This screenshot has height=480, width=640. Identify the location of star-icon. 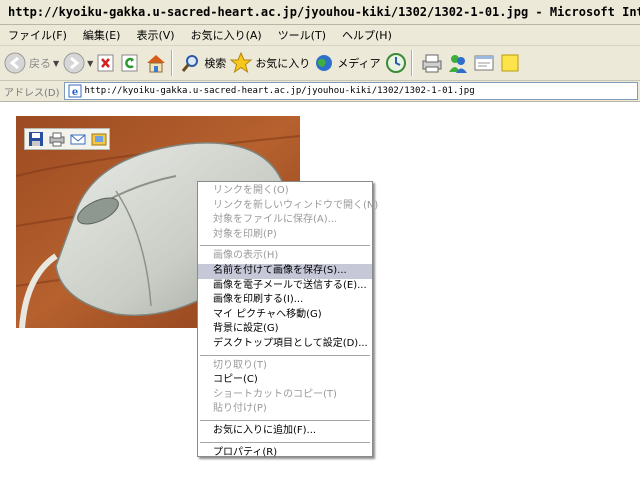
(241, 63).